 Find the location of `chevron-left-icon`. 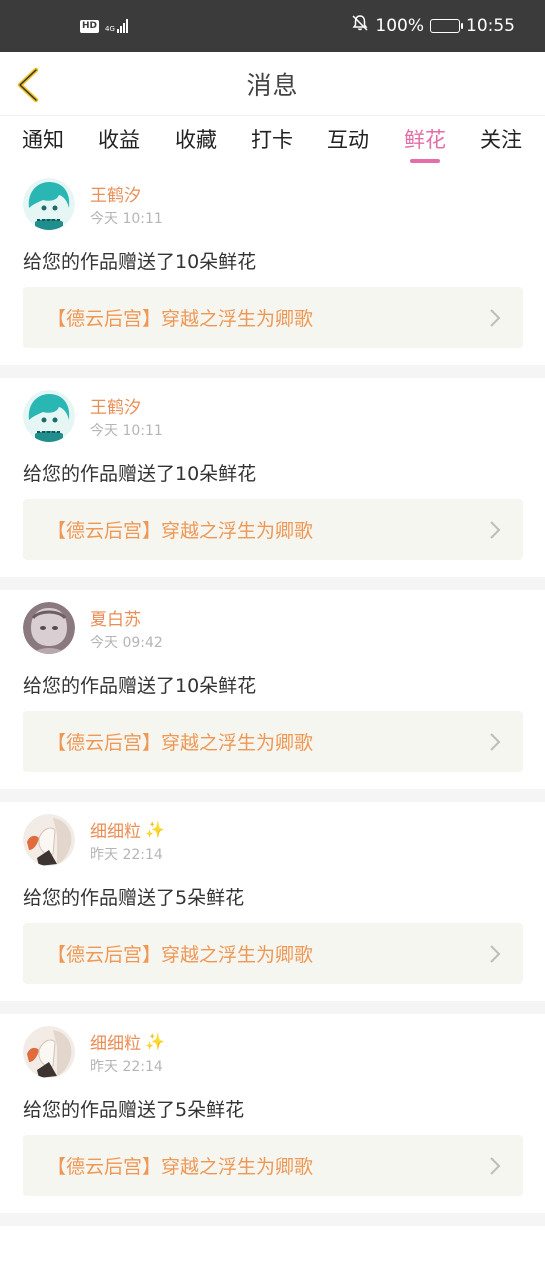

chevron-left-icon is located at coordinates (28, 85).